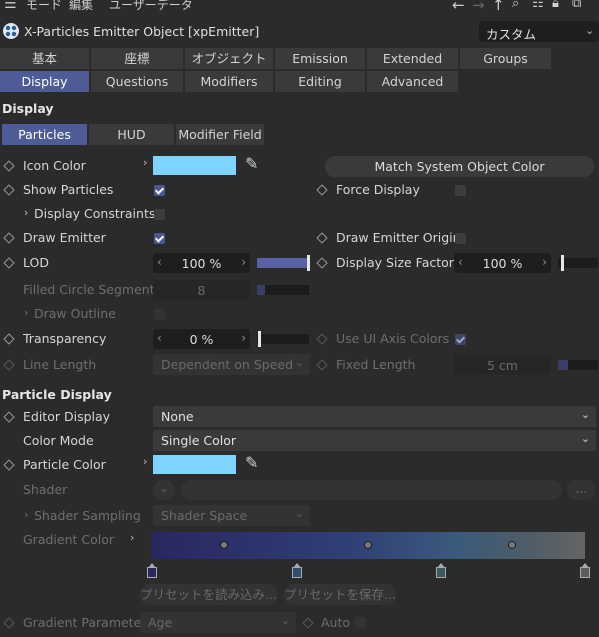  What do you see at coordinates (578, 263) in the screenshot?
I see `display-size-factor-slider` at bounding box center [578, 263].